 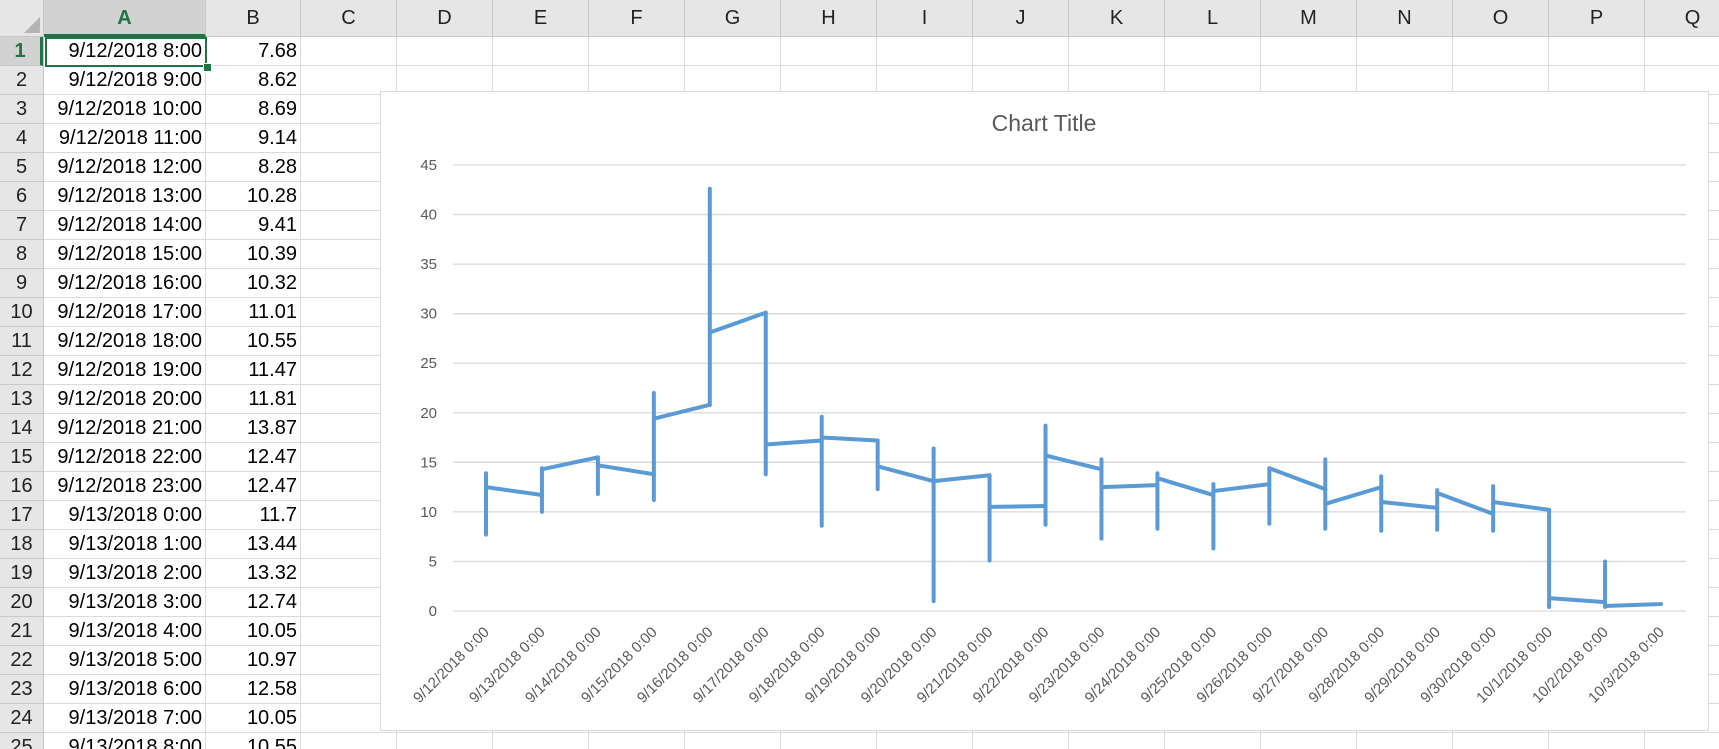 I want to click on column-header-i: I, so click(x=925, y=18).